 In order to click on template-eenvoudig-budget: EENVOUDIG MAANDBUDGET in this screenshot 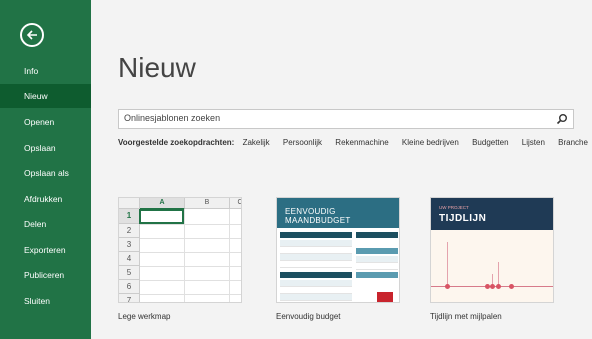, I will do `click(338, 250)`.